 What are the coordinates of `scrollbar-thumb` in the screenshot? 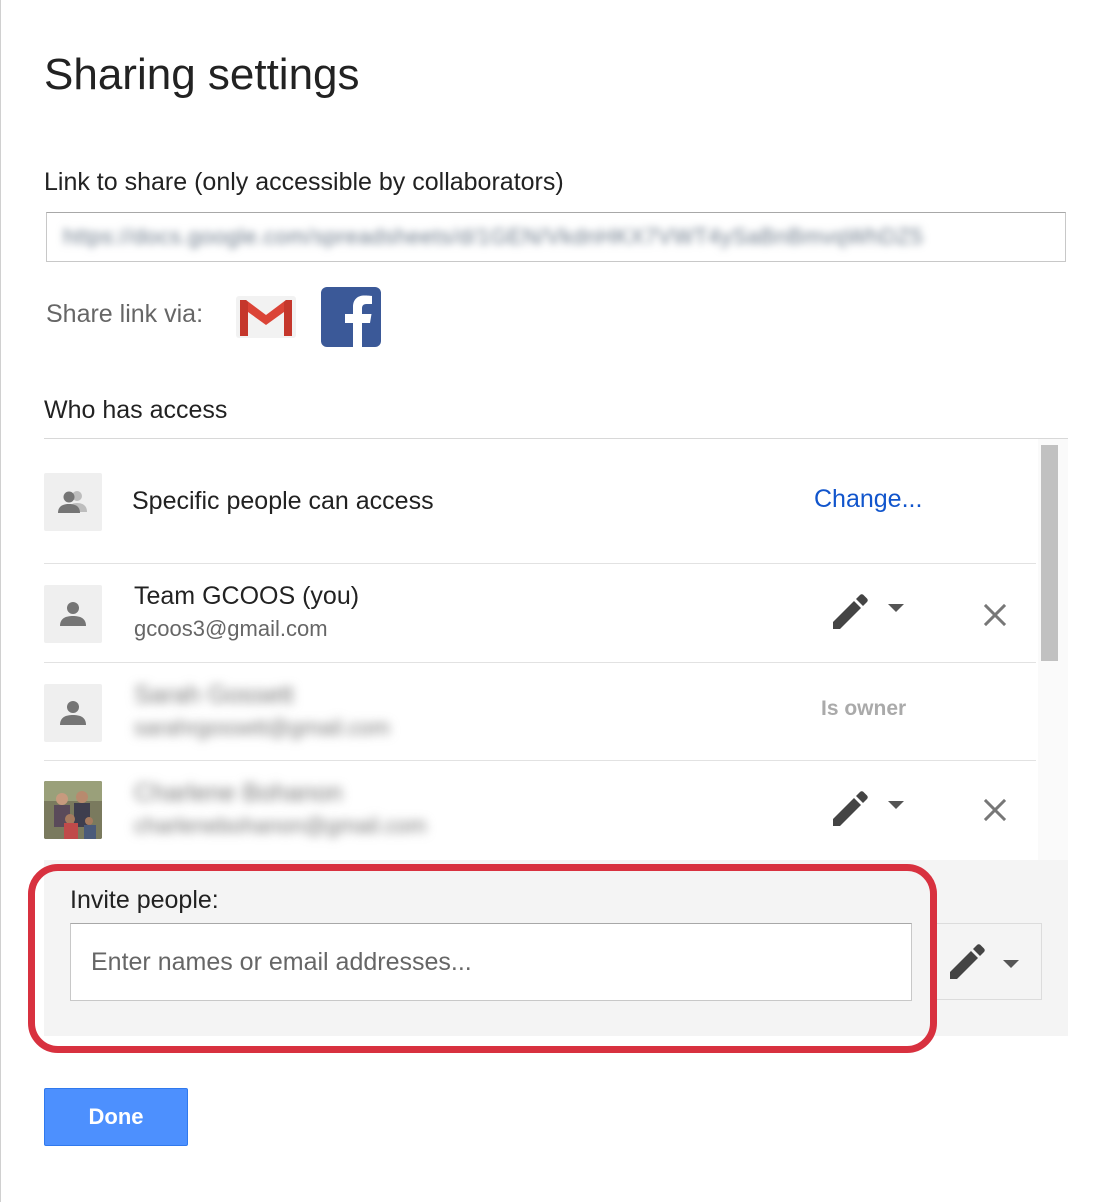 It's located at (1049, 553).